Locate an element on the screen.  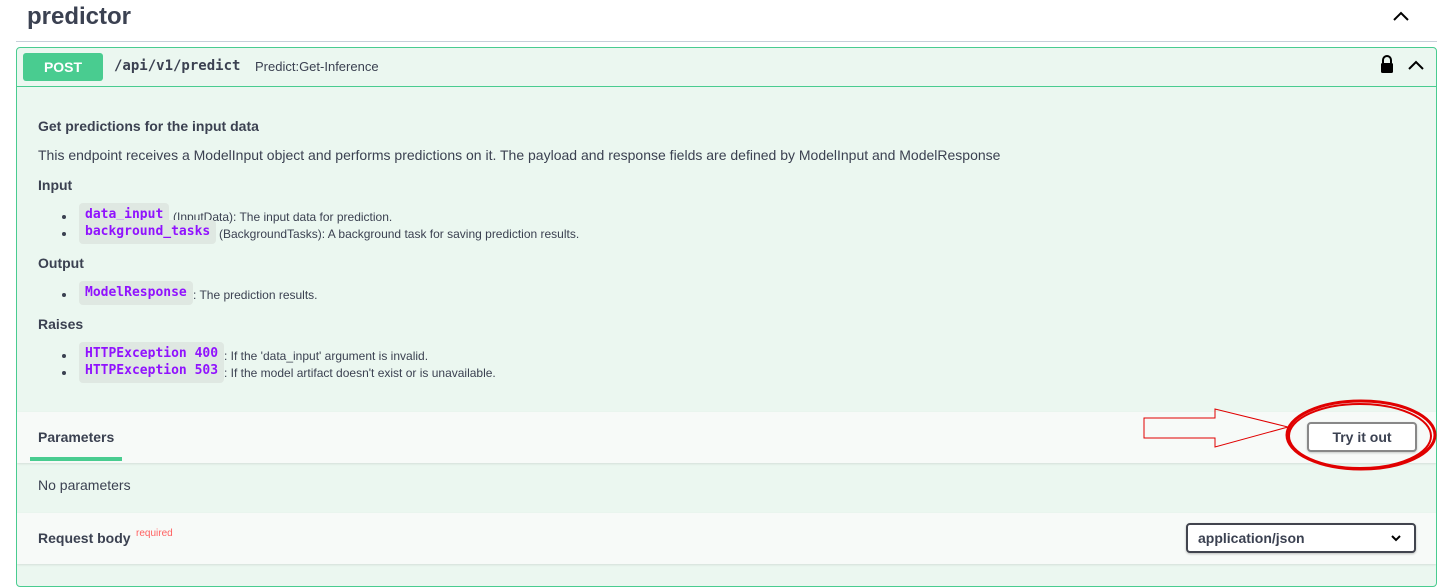
chevron-down-icon is located at coordinates (1396, 538).